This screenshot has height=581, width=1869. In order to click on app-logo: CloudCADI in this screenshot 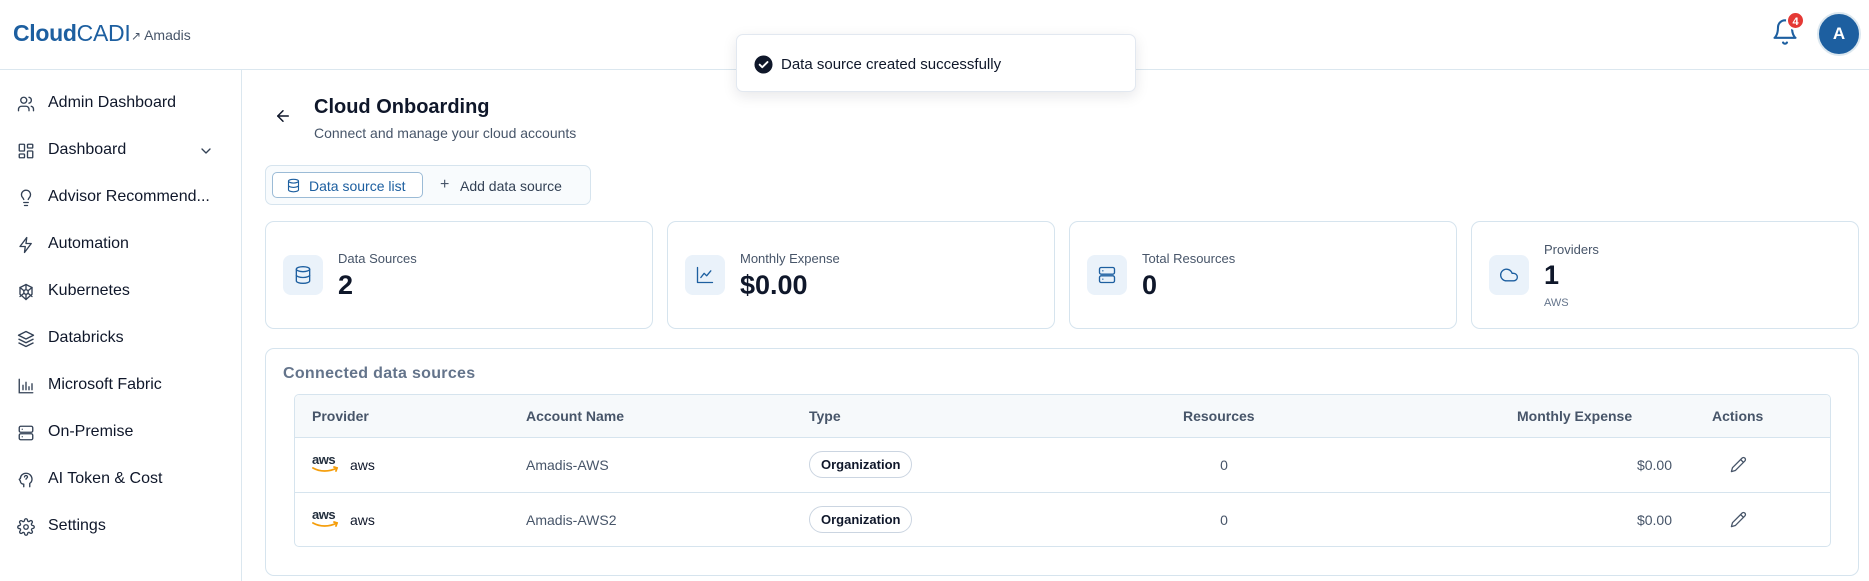, I will do `click(72, 33)`.